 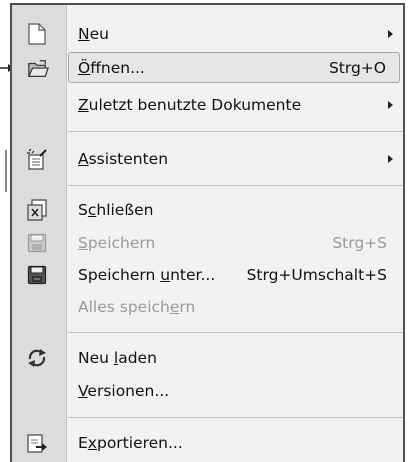 What do you see at coordinates (37, 358) in the screenshot?
I see `reload-icon` at bounding box center [37, 358].